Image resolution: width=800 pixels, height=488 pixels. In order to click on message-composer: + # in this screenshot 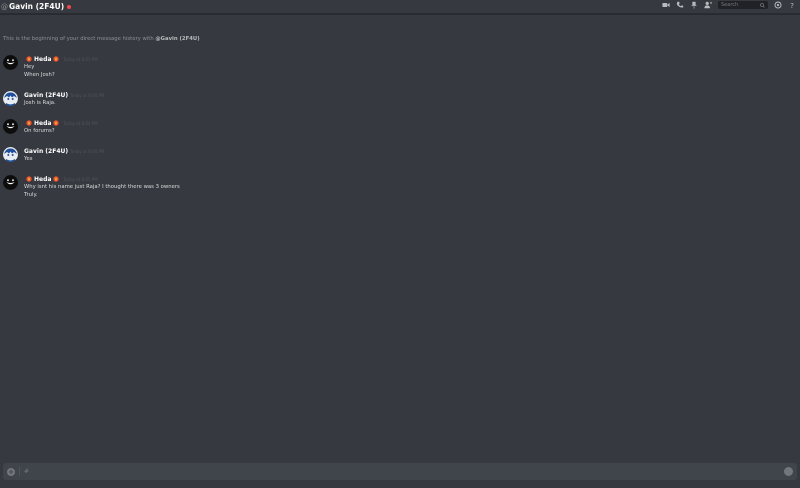, I will do `click(400, 471)`.